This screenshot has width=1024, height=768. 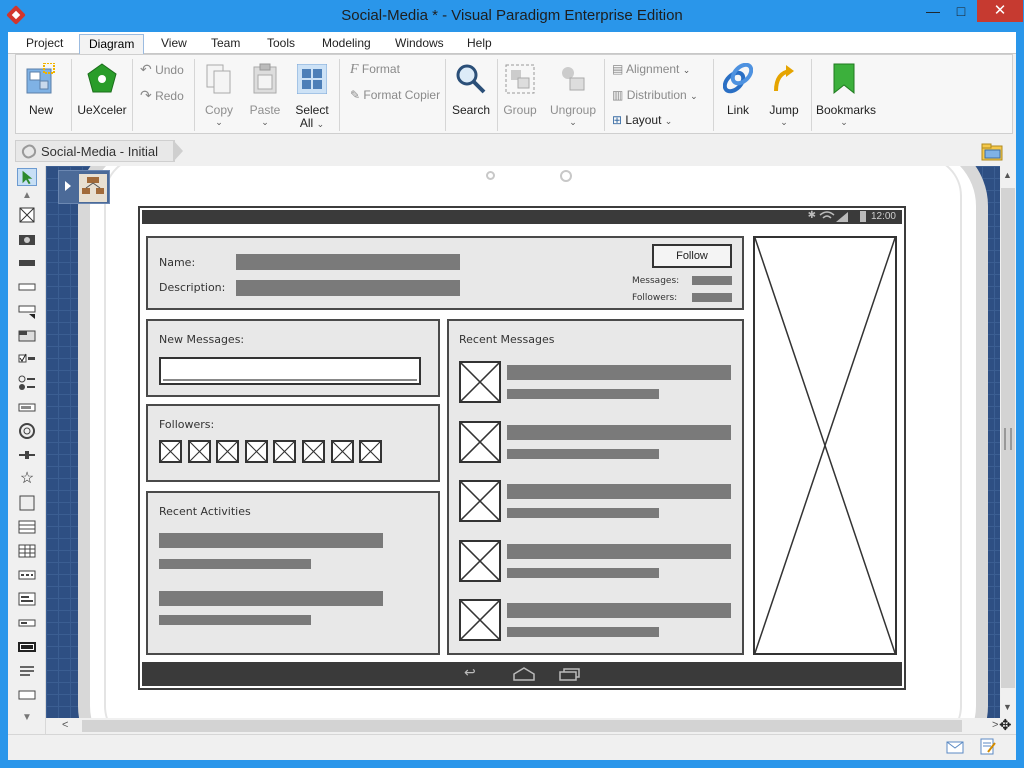 What do you see at coordinates (1005, 725) in the screenshot?
I see `pan-move-icon: ✥` at bounding box center [1005, 725].